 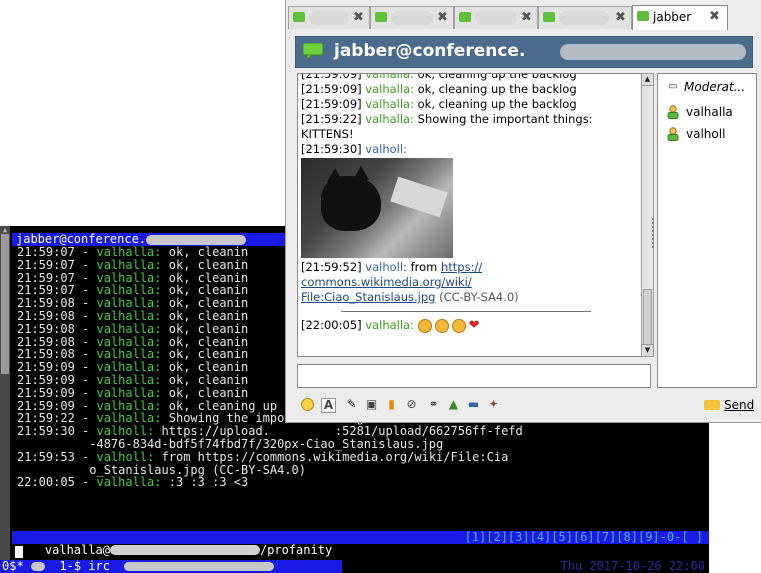 What do you see at coordinates (371, 404) in the screenshot?
I see `insert-image-icon: ▣` at bounding box center [371, 404].